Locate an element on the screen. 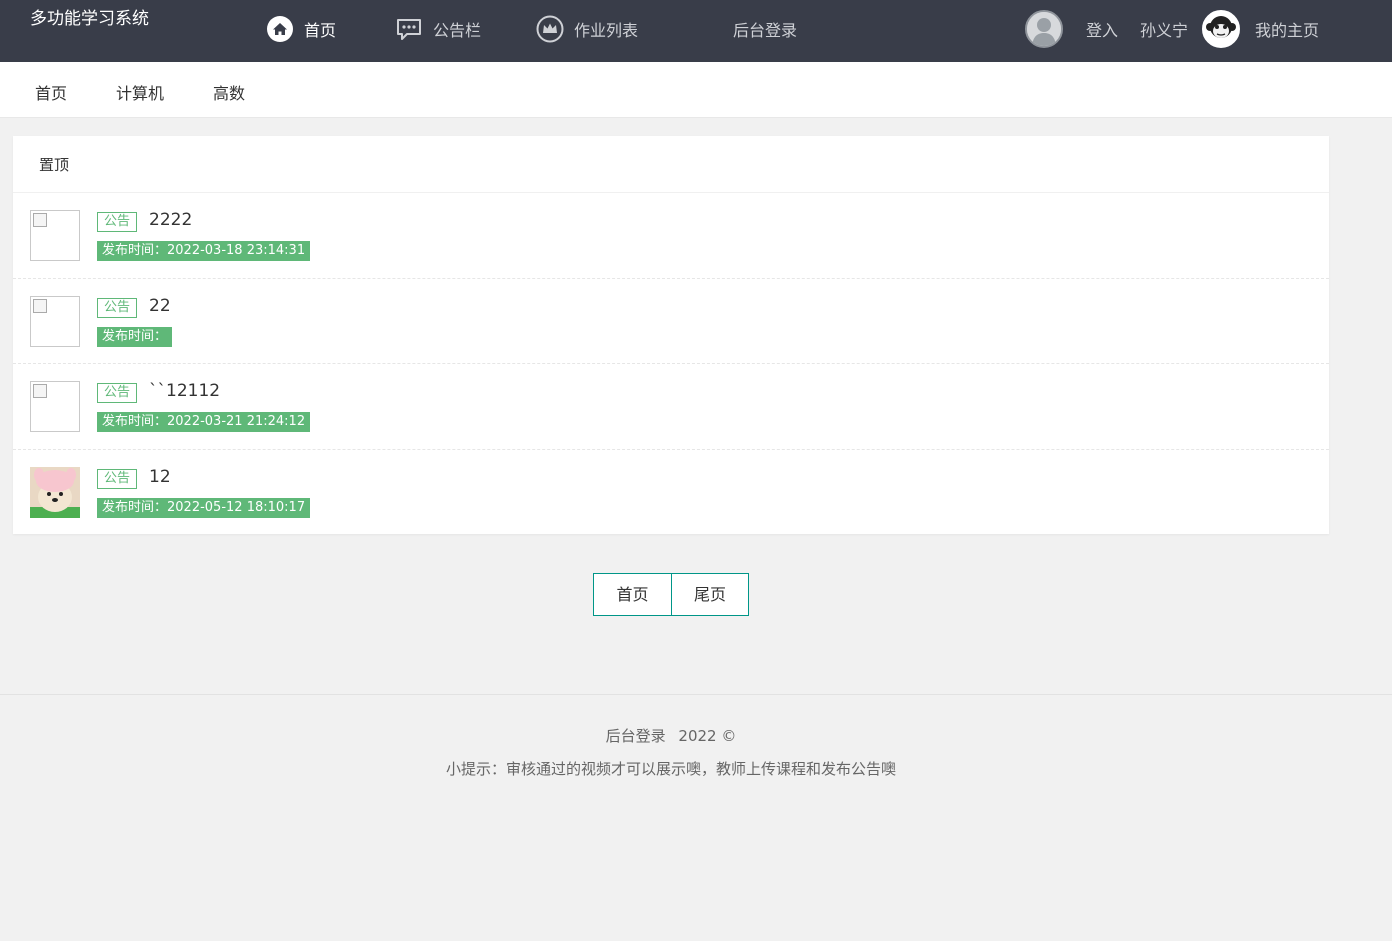 This screenshot has width=1392, height=941. home-icon is located at coordinates (280, 29).